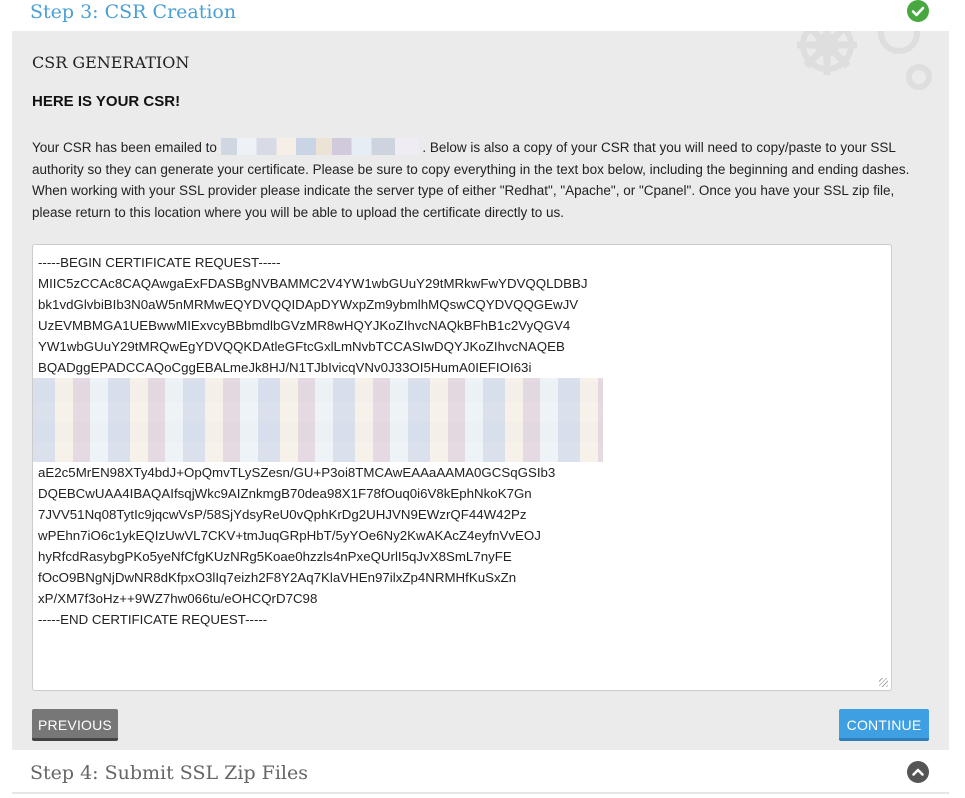 The width and height of the screenshot is (965, 798). Describe the element at coordinates (918, 772) in the screenshot. I see `chevron-up-circle-icon` at that location.